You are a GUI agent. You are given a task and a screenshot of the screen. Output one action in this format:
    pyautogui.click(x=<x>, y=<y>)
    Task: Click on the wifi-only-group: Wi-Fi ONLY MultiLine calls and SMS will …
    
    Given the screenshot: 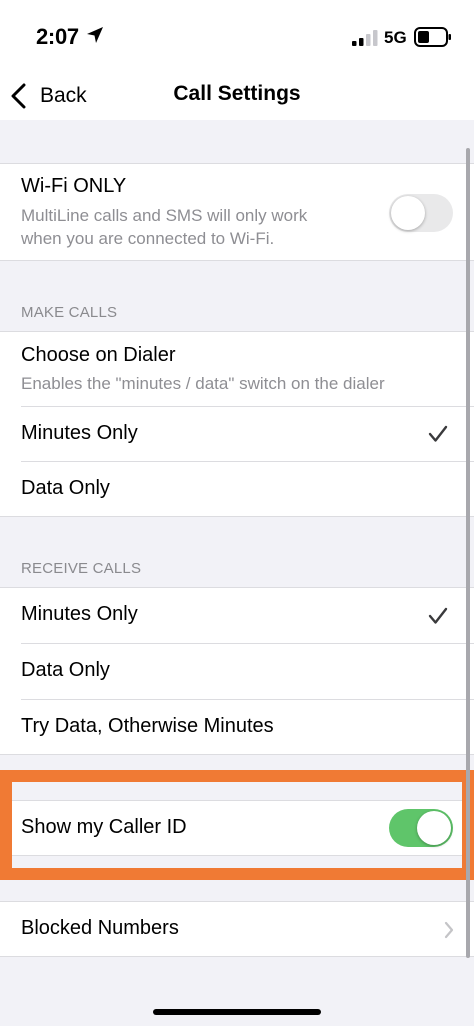 What is the action you would take?
    pyautogui.click(x=237, y=212)
    